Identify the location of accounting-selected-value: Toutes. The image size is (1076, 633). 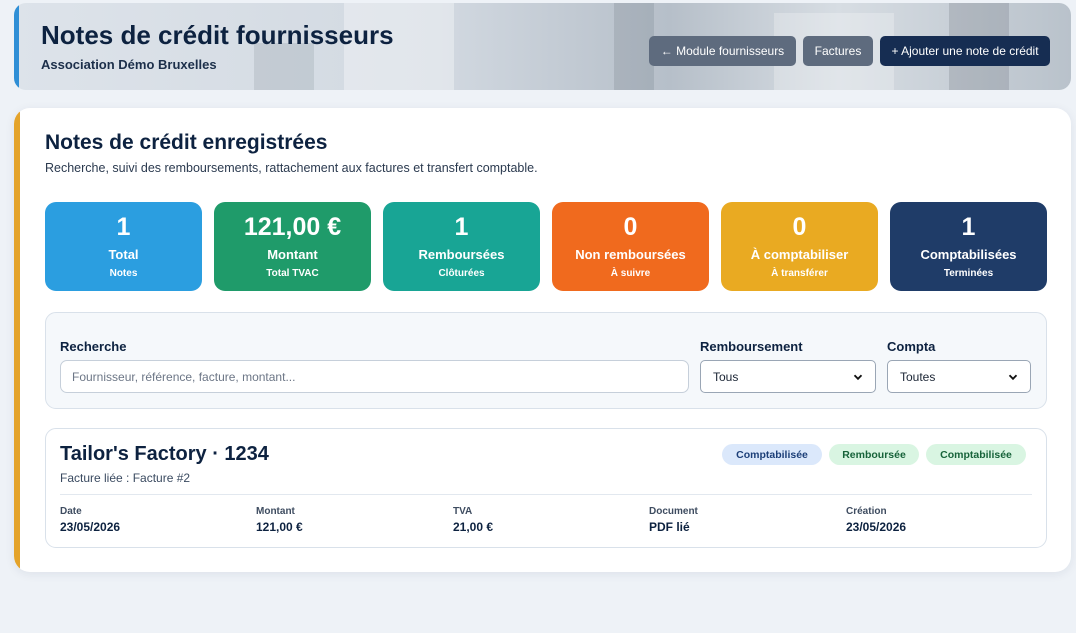
(918, 376).